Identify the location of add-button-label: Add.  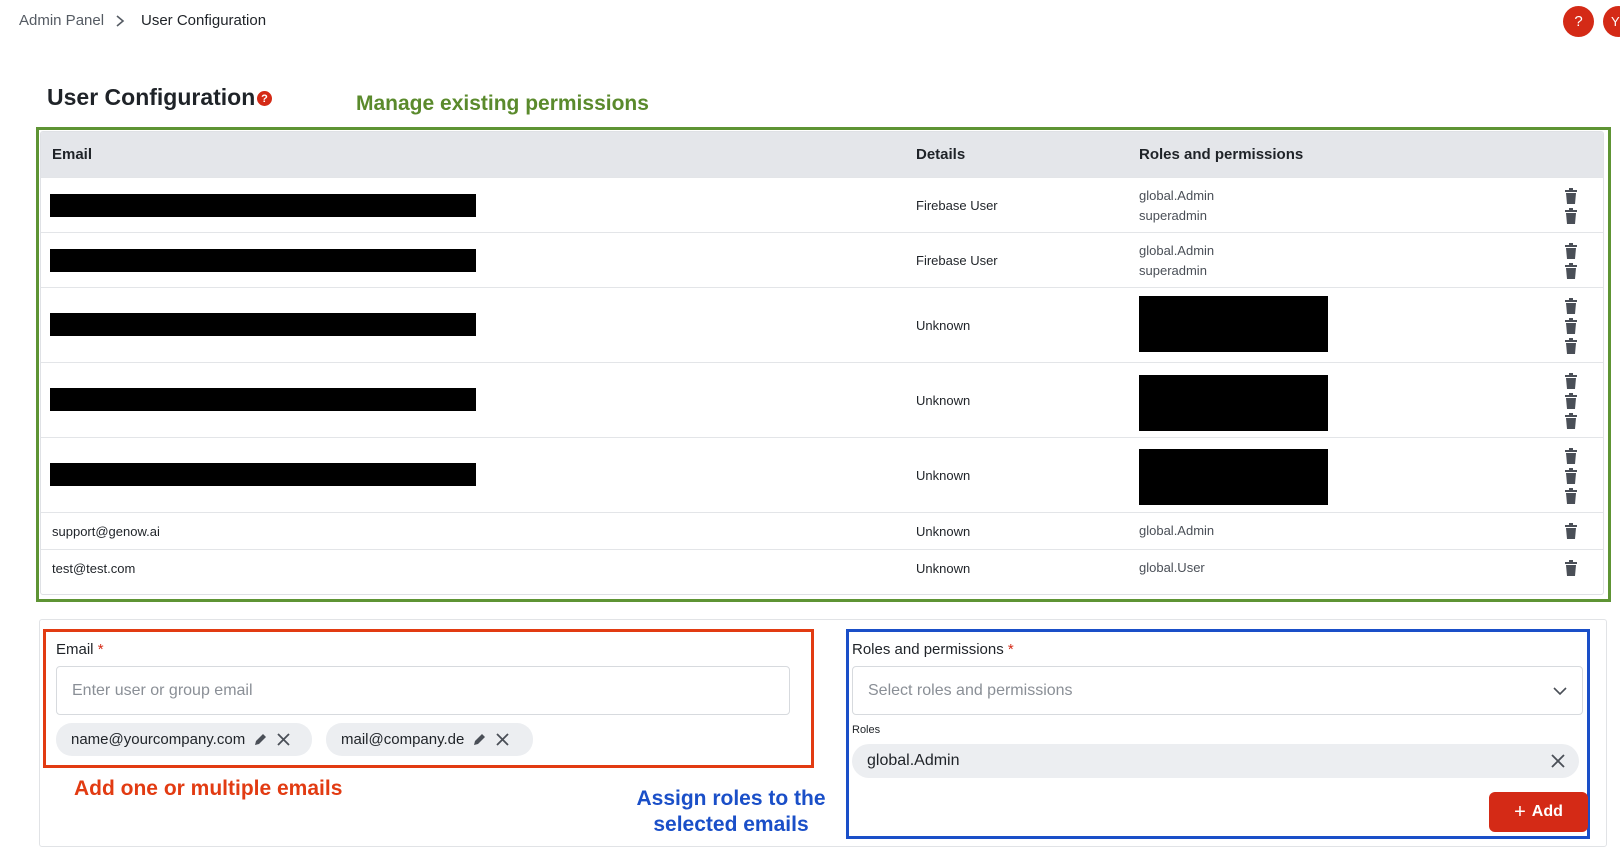
(1547, 811).